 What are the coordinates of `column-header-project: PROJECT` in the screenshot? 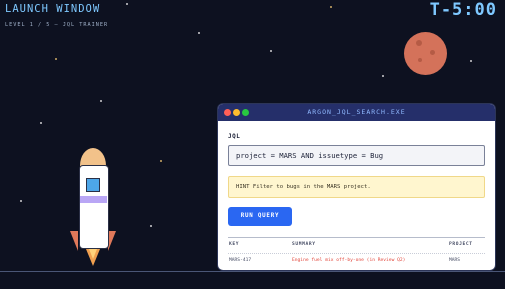 It's located at (466, 246).